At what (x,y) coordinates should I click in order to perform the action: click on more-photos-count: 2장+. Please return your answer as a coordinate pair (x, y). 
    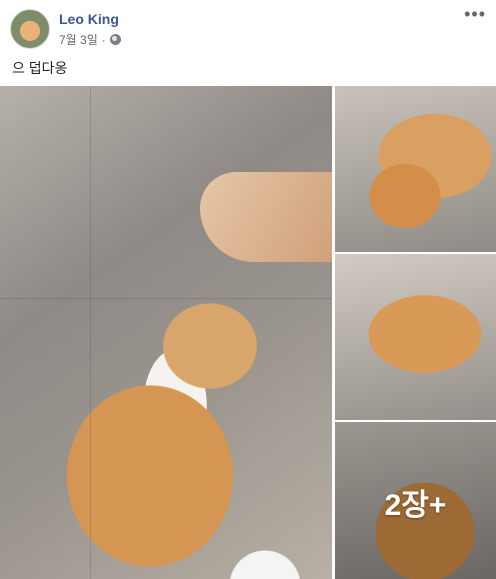
    Looking at the image, I should click on (415, 502).